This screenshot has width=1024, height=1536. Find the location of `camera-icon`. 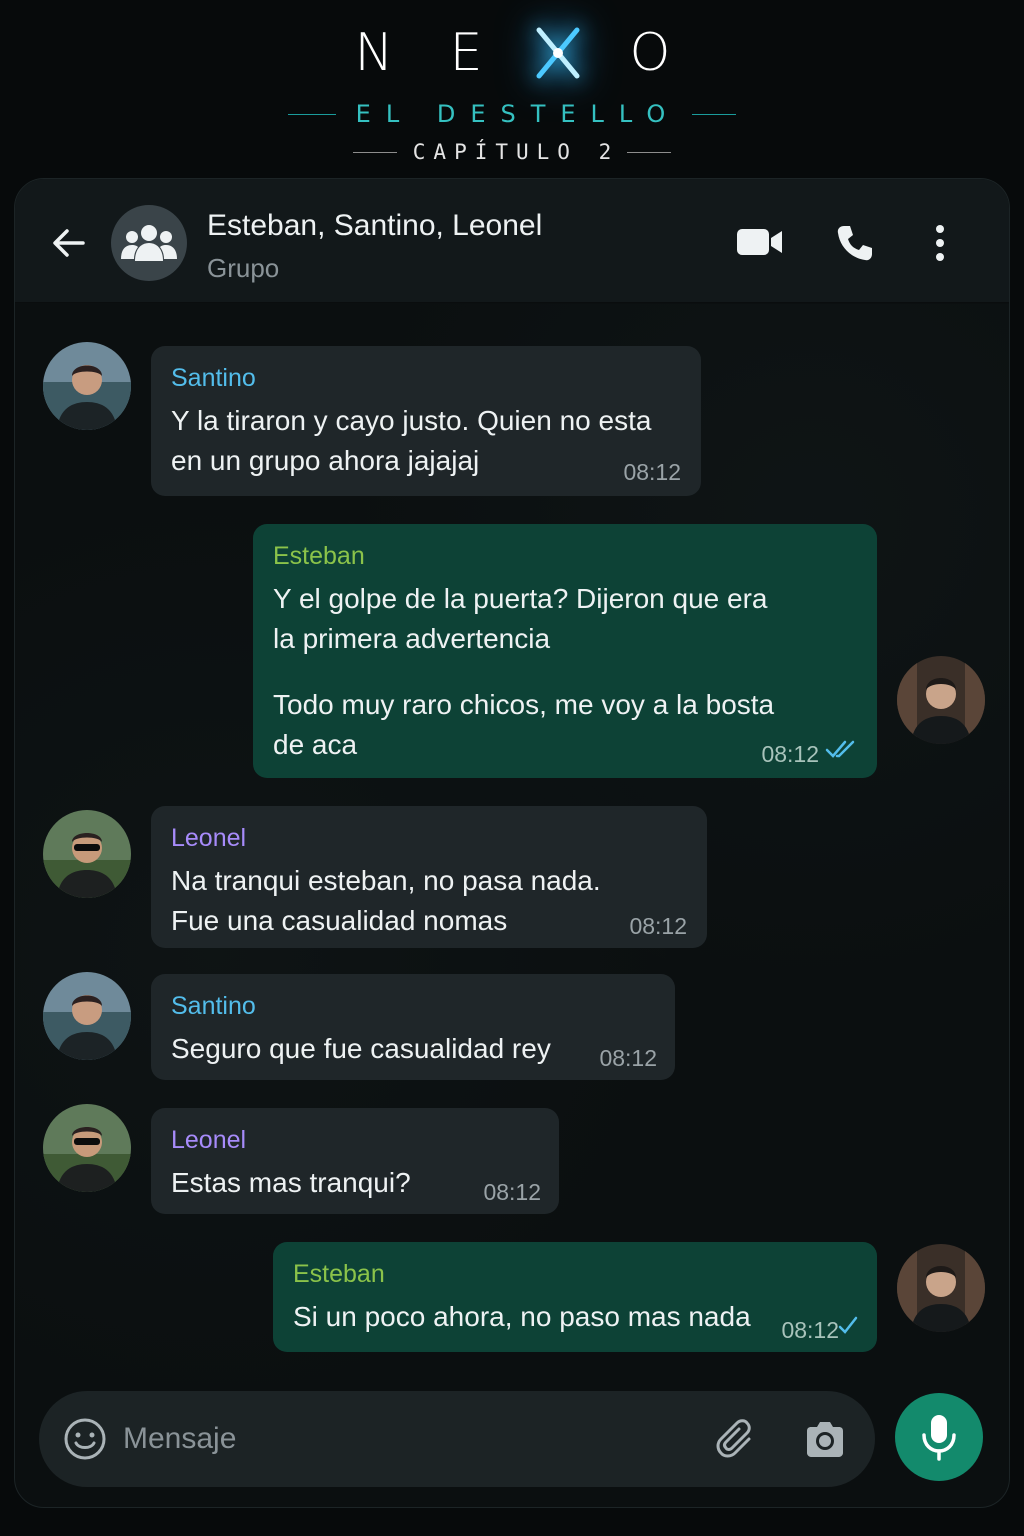

camera-icon is located at coordinates (825, 1441).